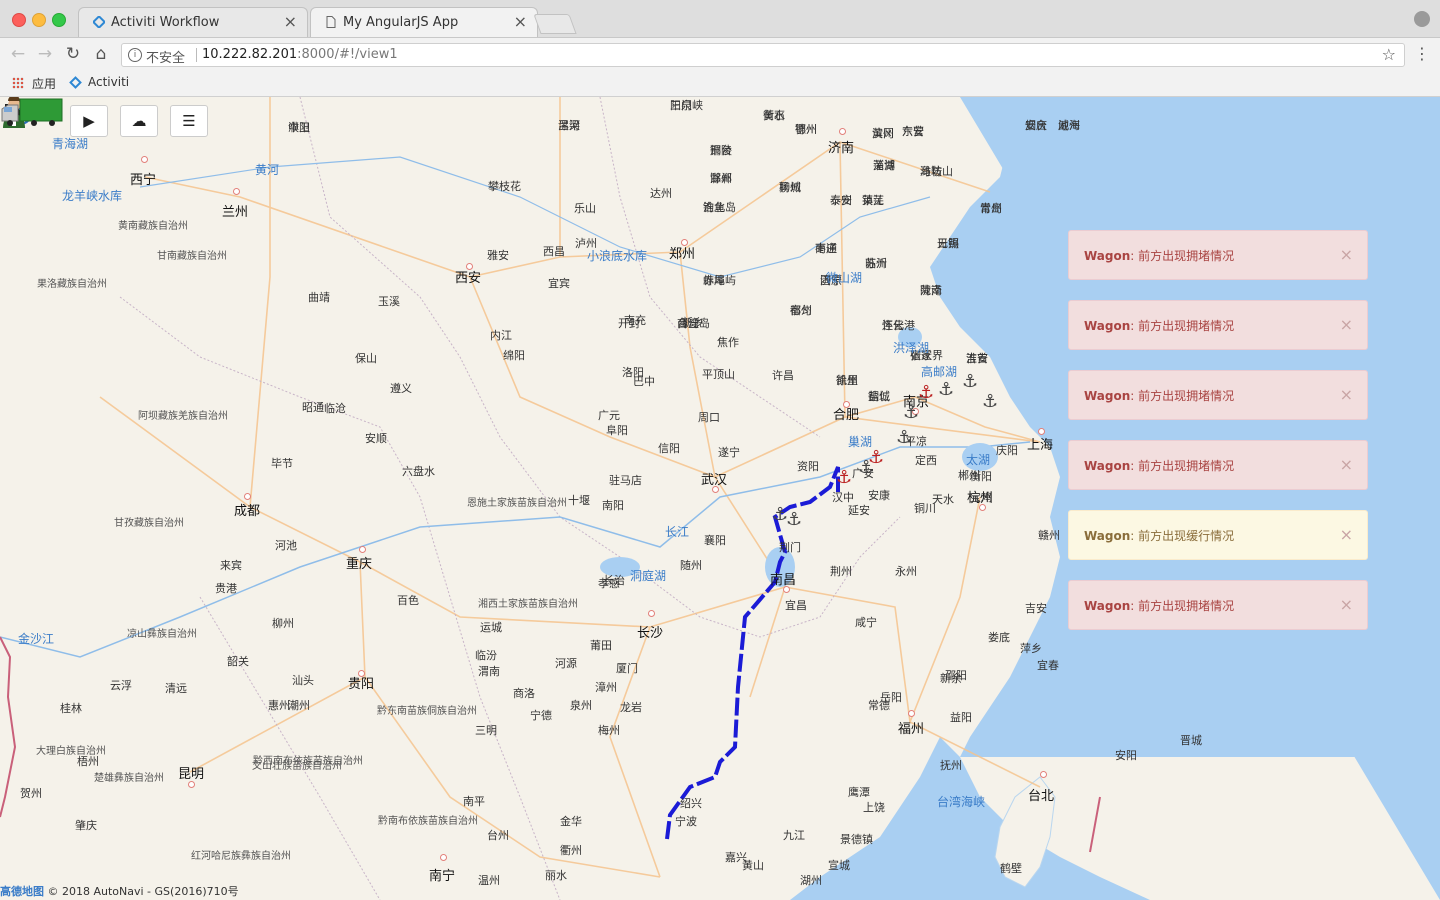 This screenshot has height=900, width=1440. What do you see at coordinates (709, 417) in the screenshot?
I see `city-label: 周口` at bounding box center [709, 417].